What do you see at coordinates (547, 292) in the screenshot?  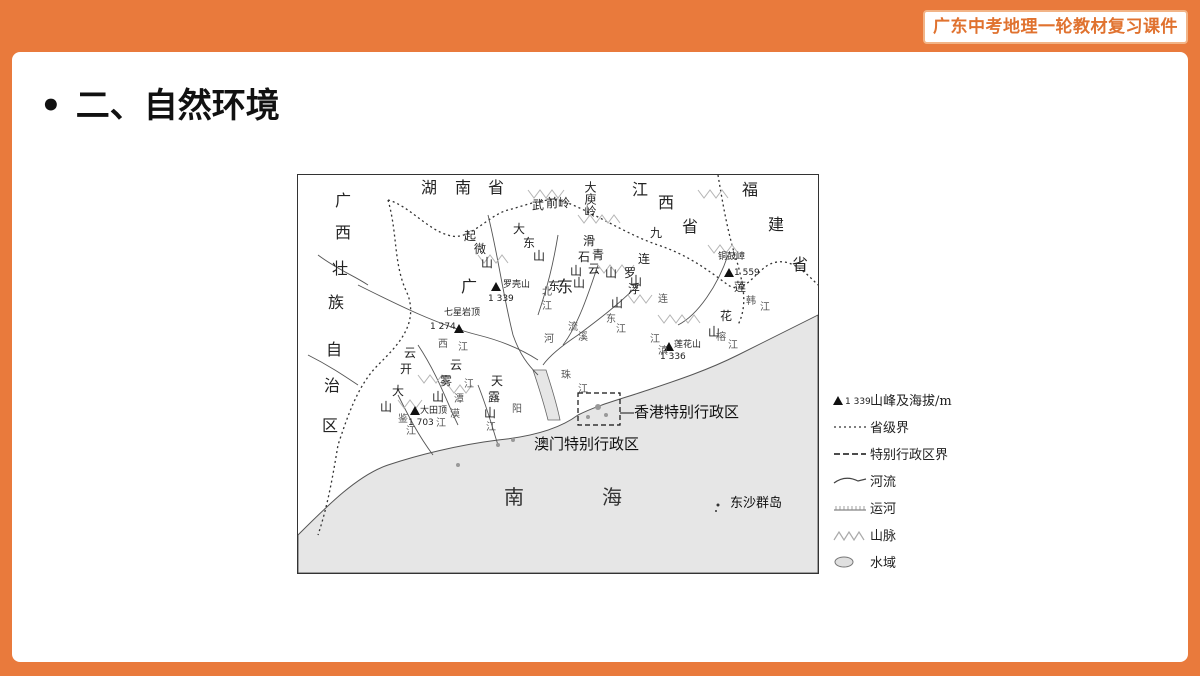 I see `river-label-1: 北` at bounding box center [547, 292].